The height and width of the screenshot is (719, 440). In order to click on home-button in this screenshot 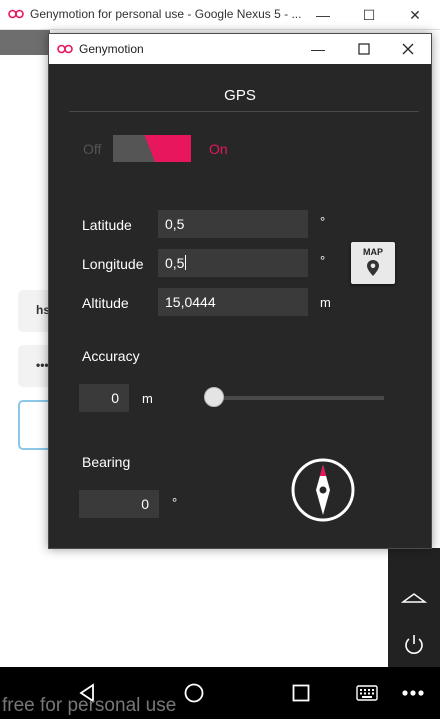, I will do `click(194, 693)`.